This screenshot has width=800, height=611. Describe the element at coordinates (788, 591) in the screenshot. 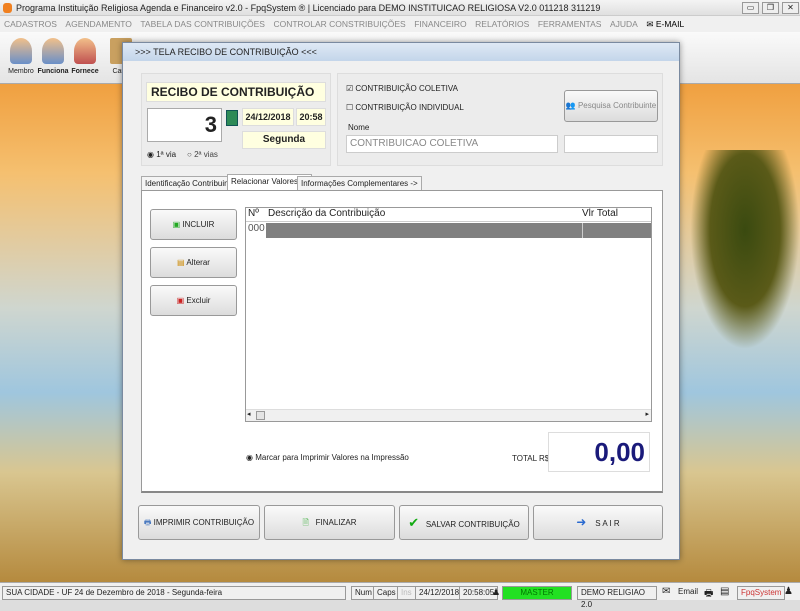

I see `user-status-icon: ♟` at that location.